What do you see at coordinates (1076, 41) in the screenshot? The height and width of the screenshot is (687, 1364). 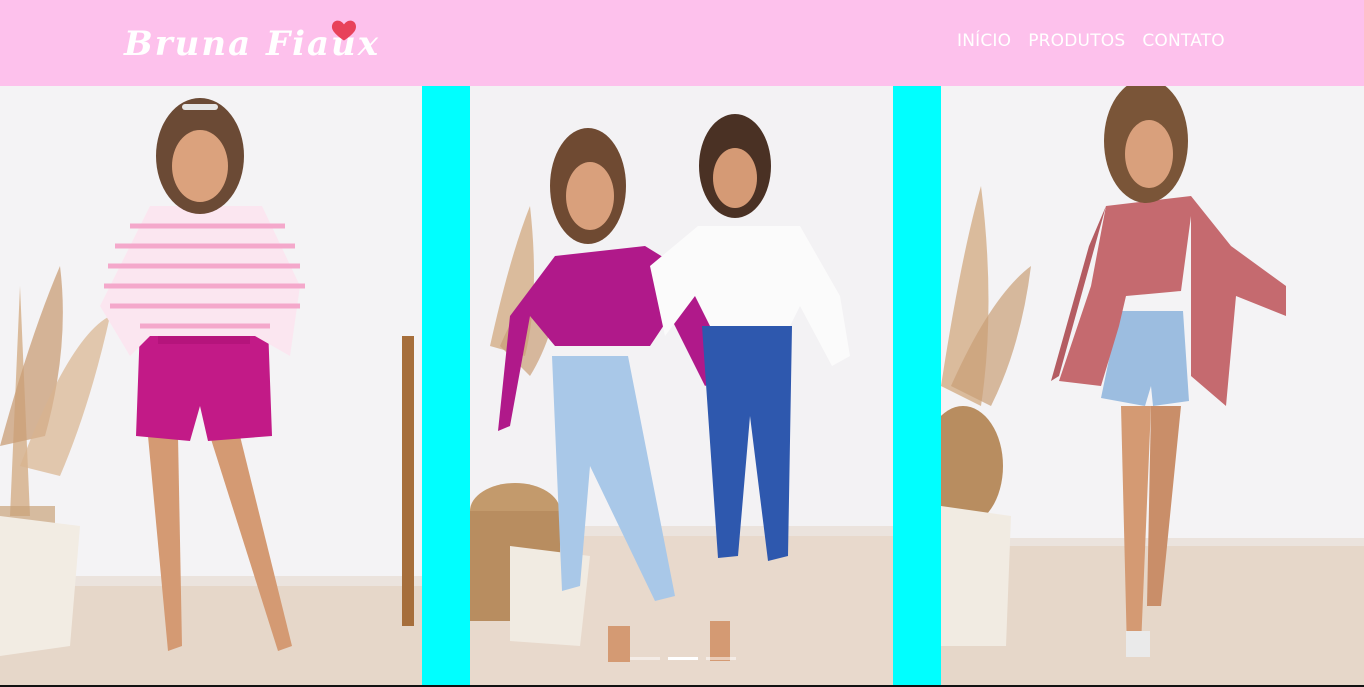 I see `nav-link-produtos: PRODUTOS` at bounding box center [1076, 41].